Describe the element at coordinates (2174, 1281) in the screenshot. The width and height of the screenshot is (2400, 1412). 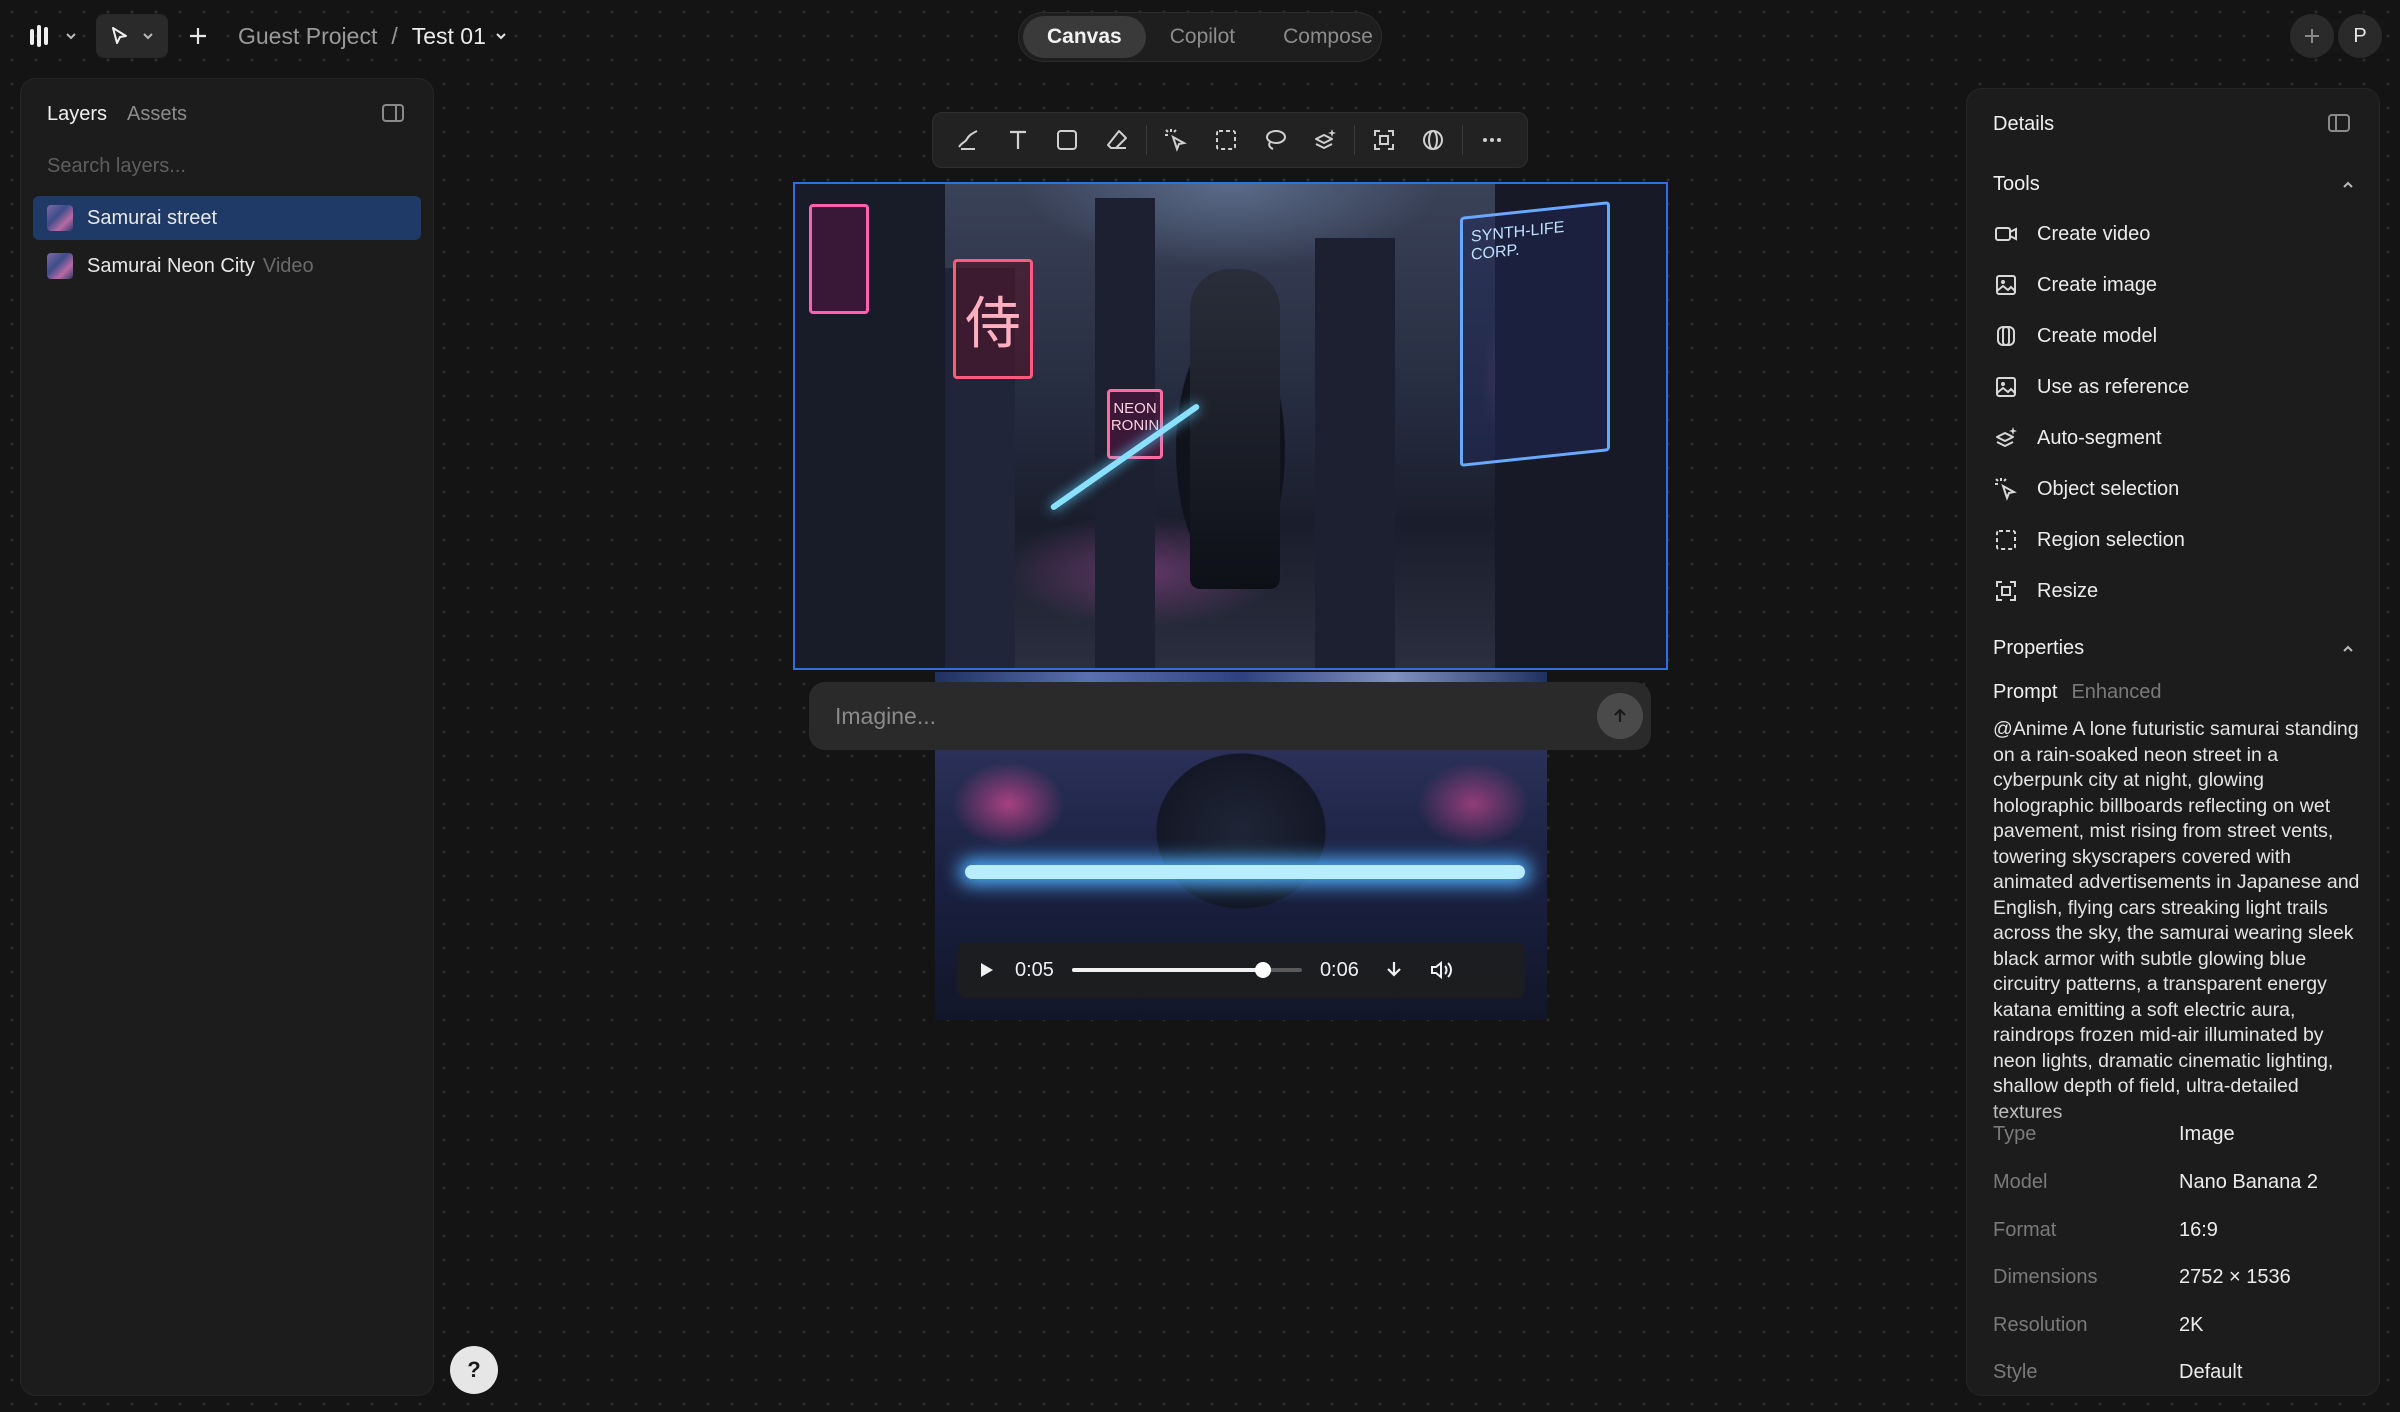
I see `property-row: Dimensions 2752 × 1536` at that location.